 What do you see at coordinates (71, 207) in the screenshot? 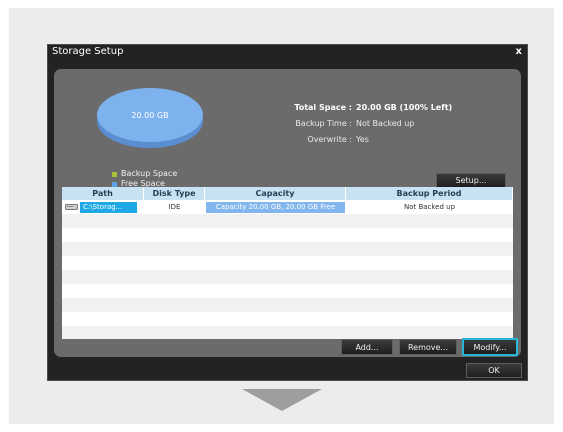
I see `disk-drive-icon` at bounding box center [71, 207].